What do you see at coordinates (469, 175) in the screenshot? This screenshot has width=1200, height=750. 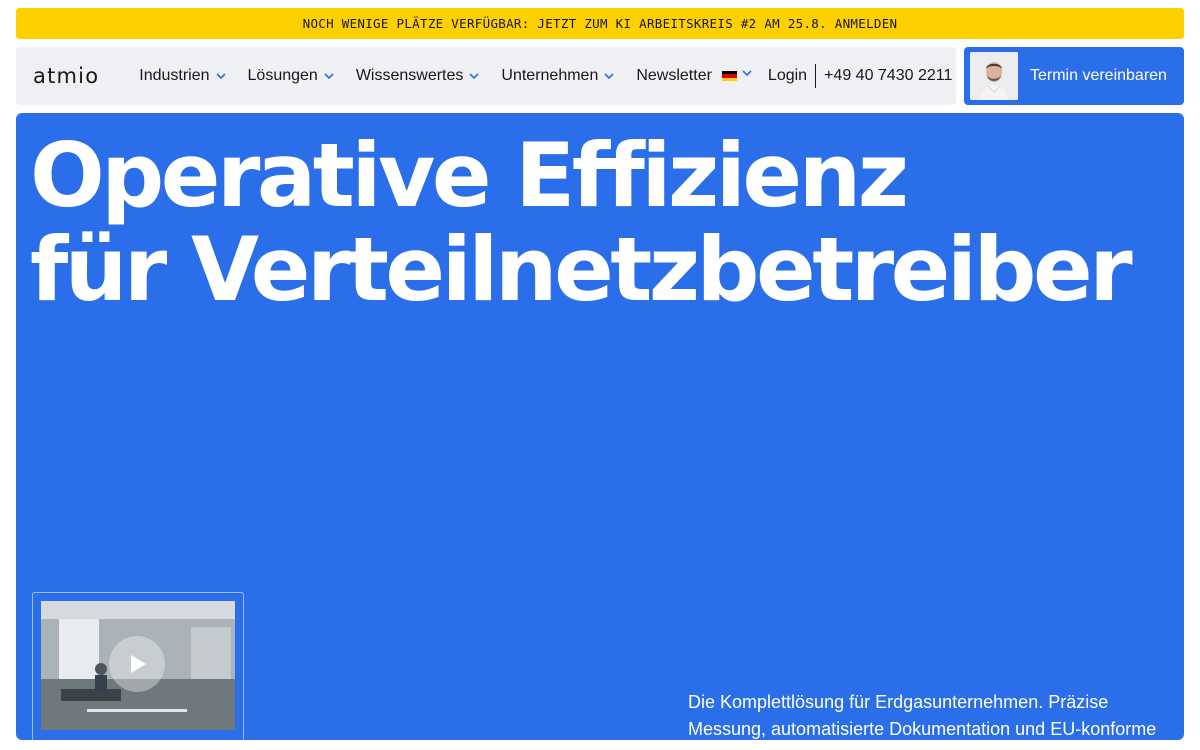 I see `hero-heading-line-1: Operative Effizienz` at bounding box center [469, 175].